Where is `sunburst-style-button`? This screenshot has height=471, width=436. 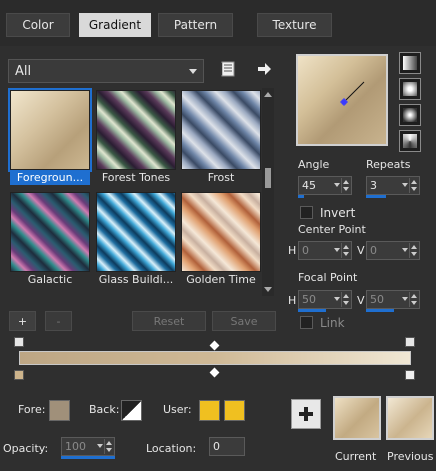 sunburst-style-button is located at coordinates (410, 115).